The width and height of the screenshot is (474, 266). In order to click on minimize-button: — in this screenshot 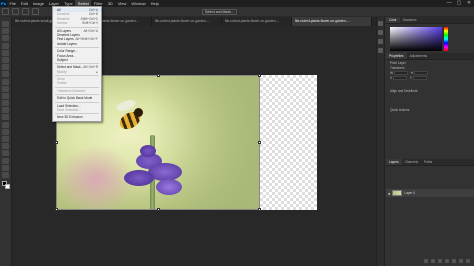, I will do `click(449, 3)`.